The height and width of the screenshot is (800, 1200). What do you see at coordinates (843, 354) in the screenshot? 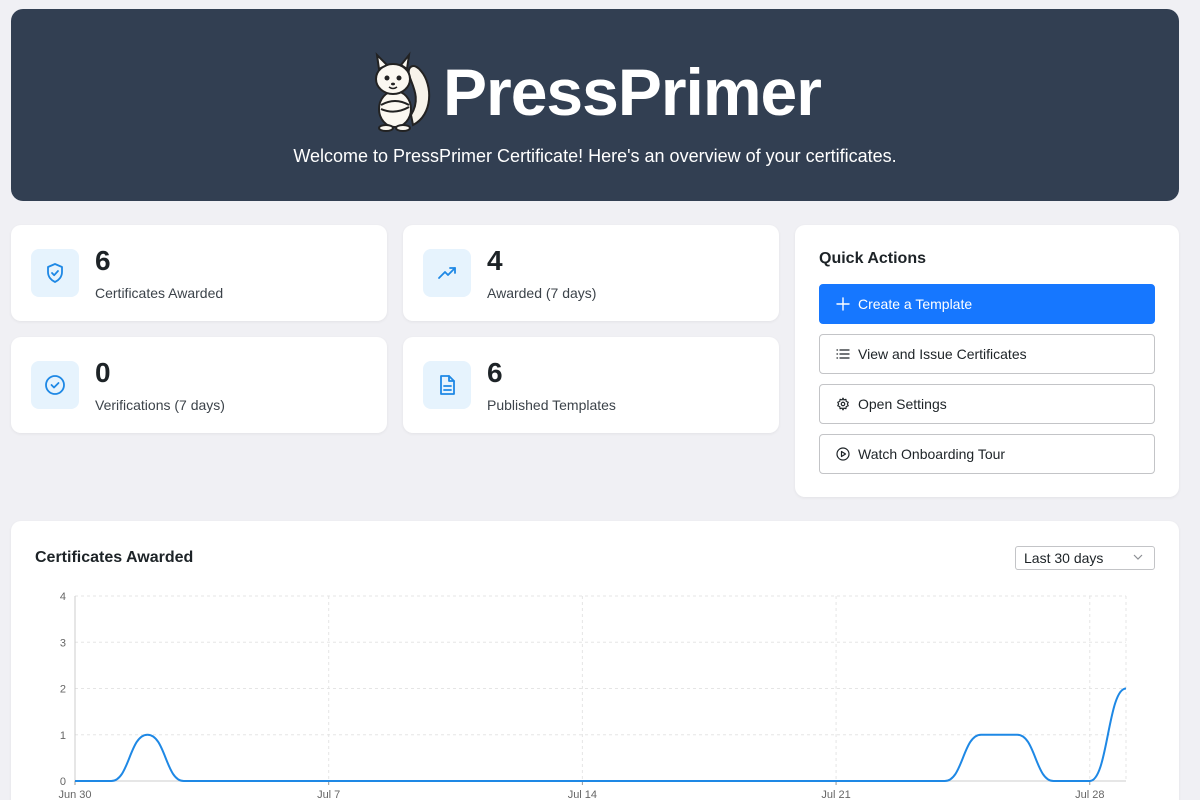
I see `list-icon` at bounding box center [843, 354].